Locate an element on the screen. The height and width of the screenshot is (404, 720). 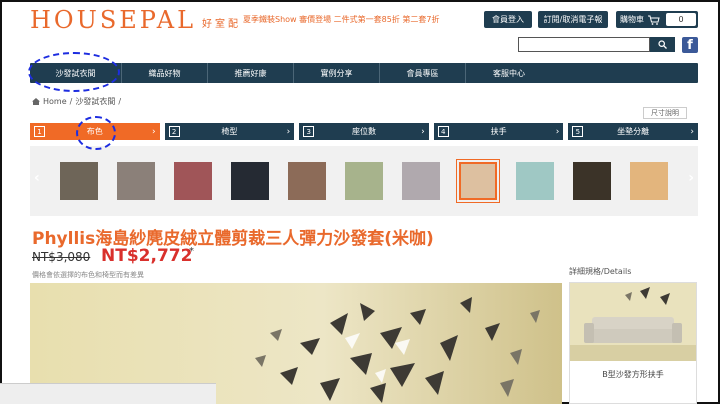
size-guide-link: 尺寸說明 is located at coordinates (665, 113).